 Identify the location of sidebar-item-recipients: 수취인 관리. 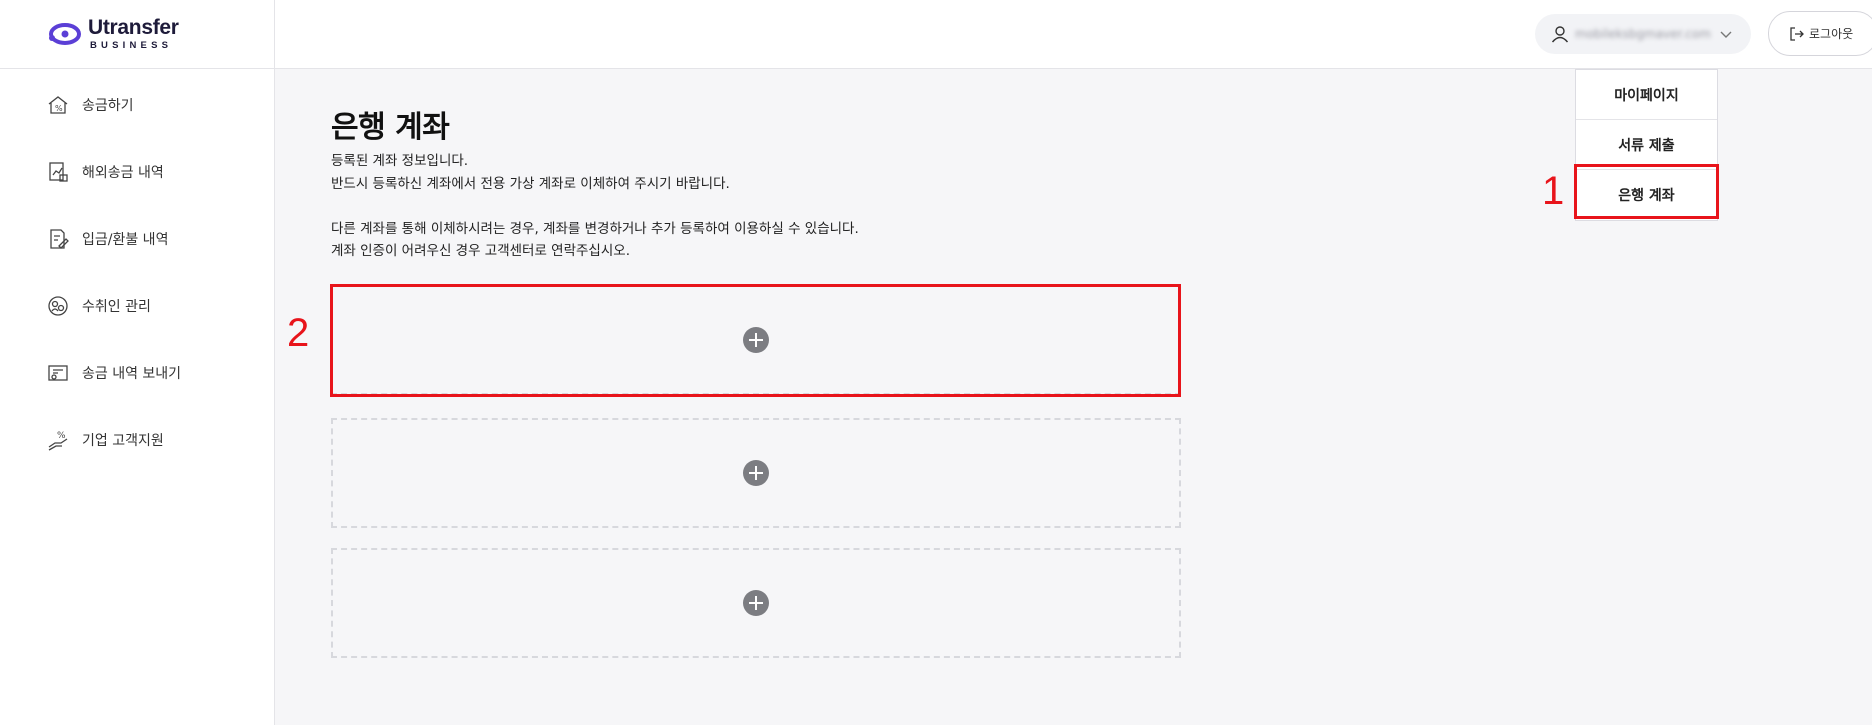
(137, 305).